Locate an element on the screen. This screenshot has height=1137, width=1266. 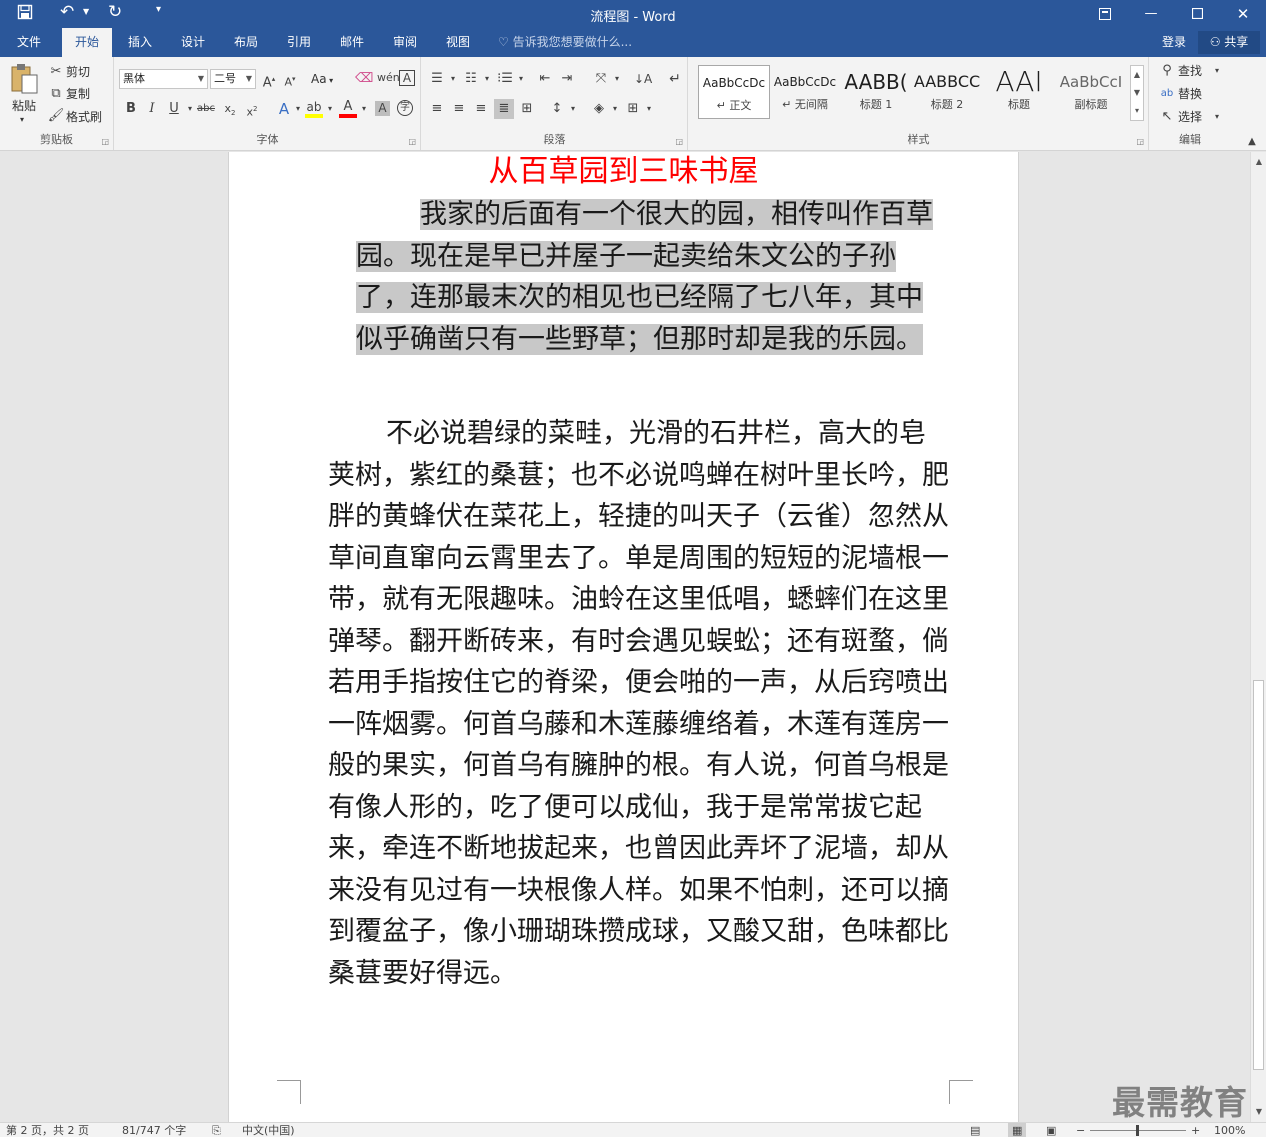
word-count: 81/747 个字 is located at coordinates (154, 1130).